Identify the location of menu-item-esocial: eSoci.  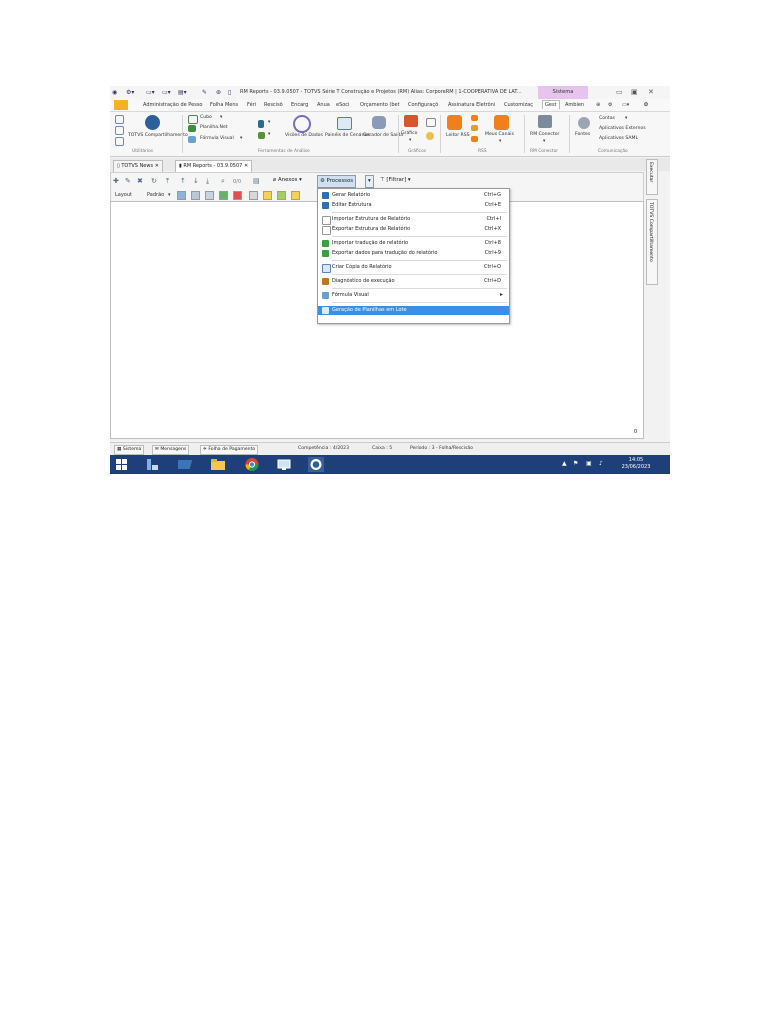
(342, 105).